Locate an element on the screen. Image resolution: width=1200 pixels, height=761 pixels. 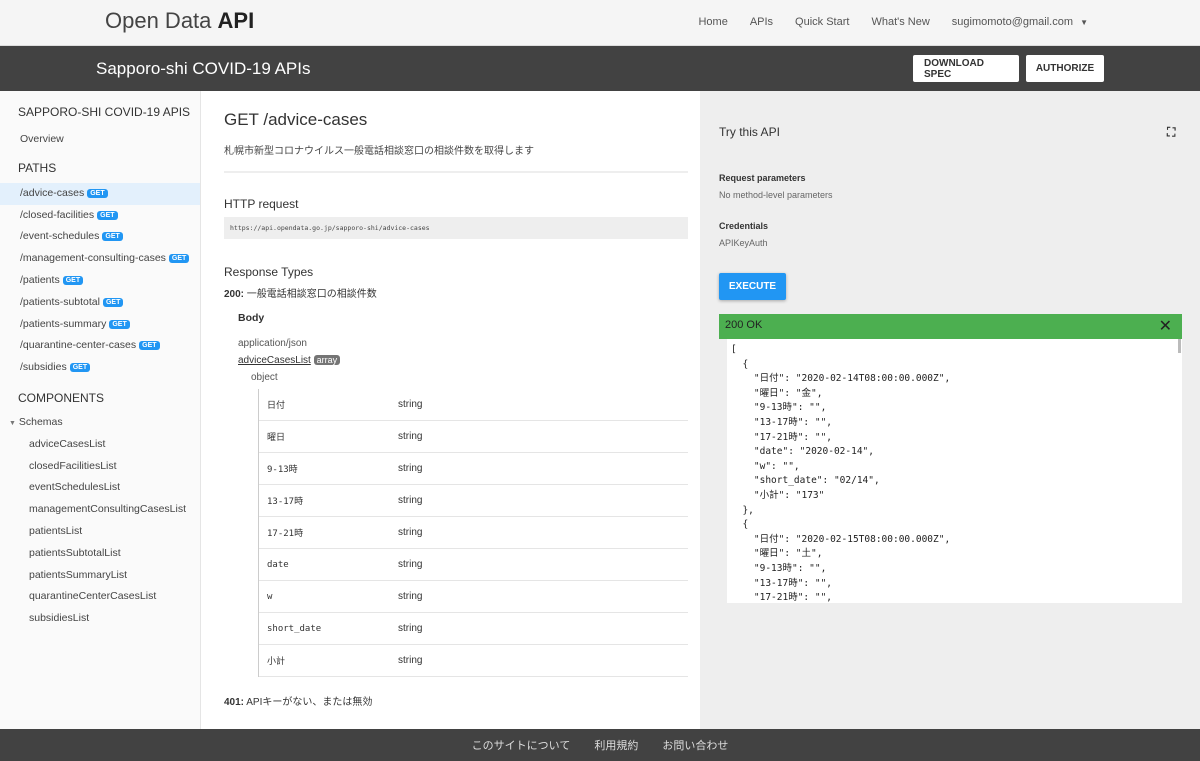
path-label: /management-consulting-cases is located at coordinates (93, 258).